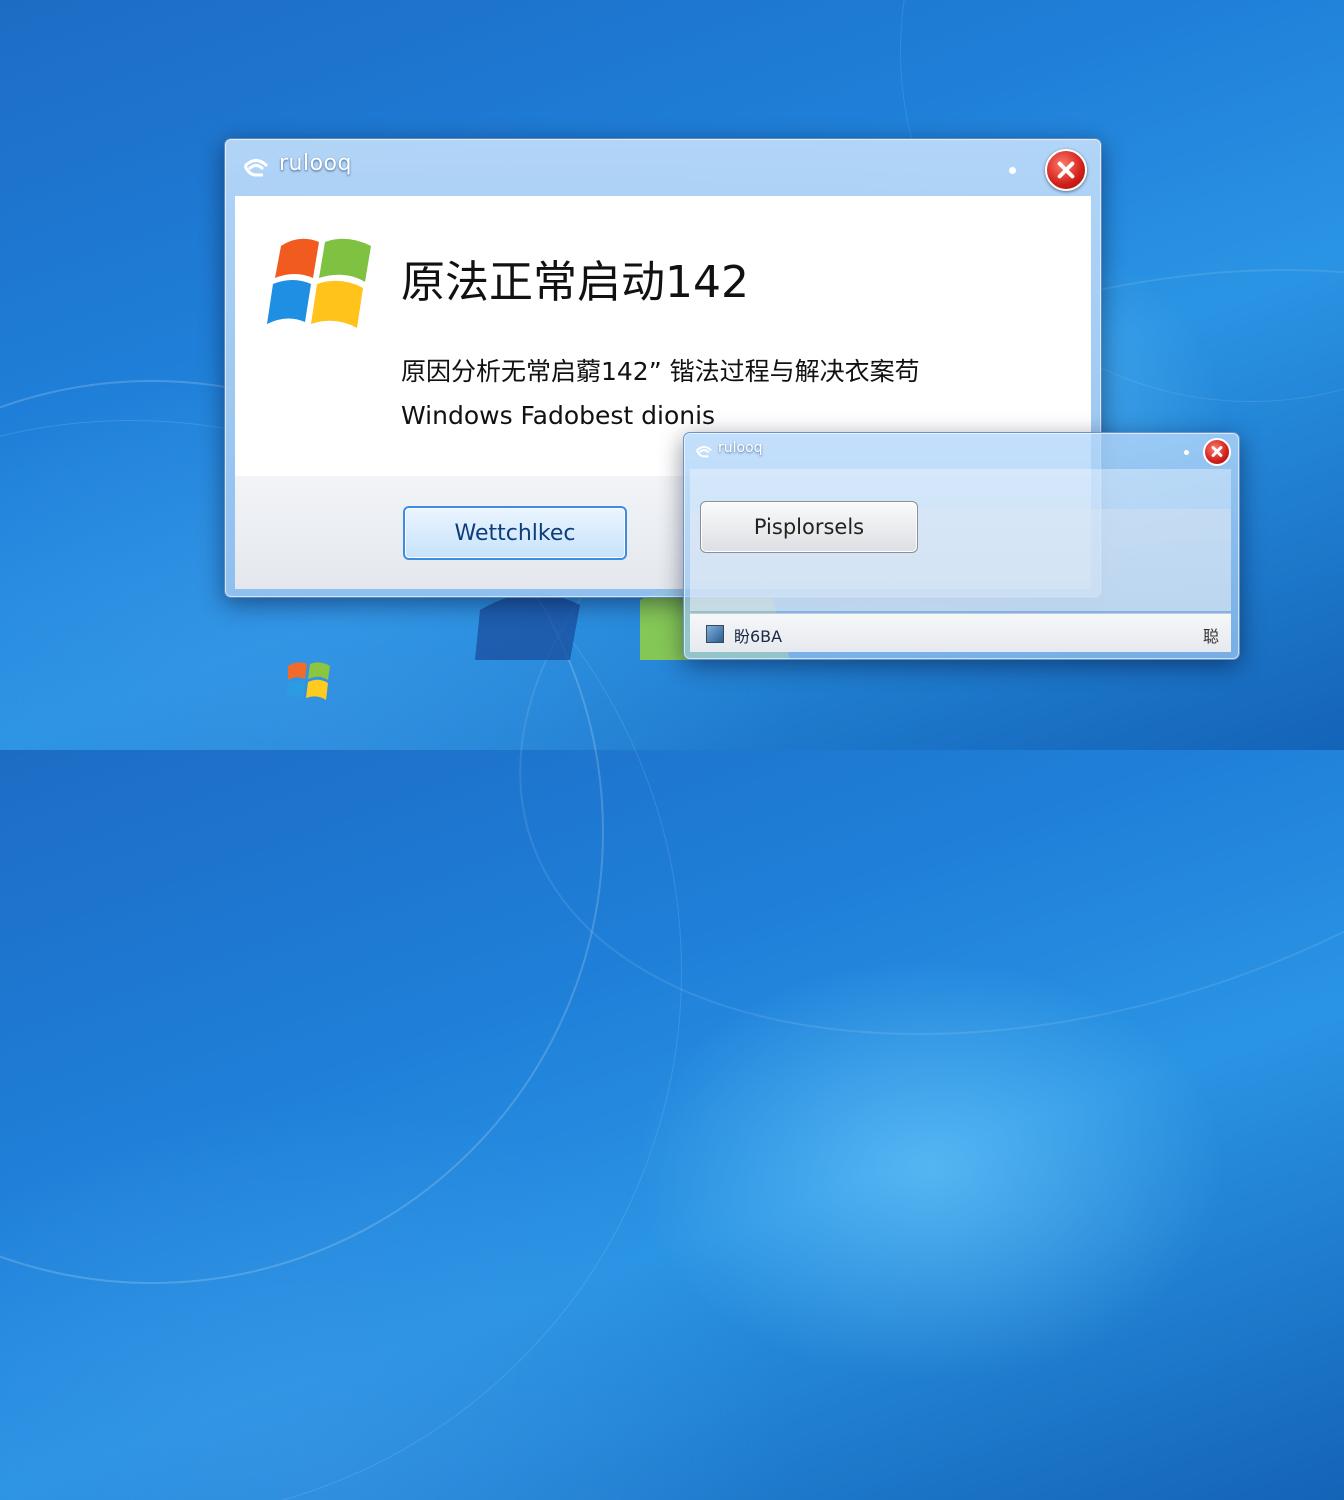 The width and height of the screenshot is (1344, 1500). I want to click on windows-logo-icon, so click(319, 283).